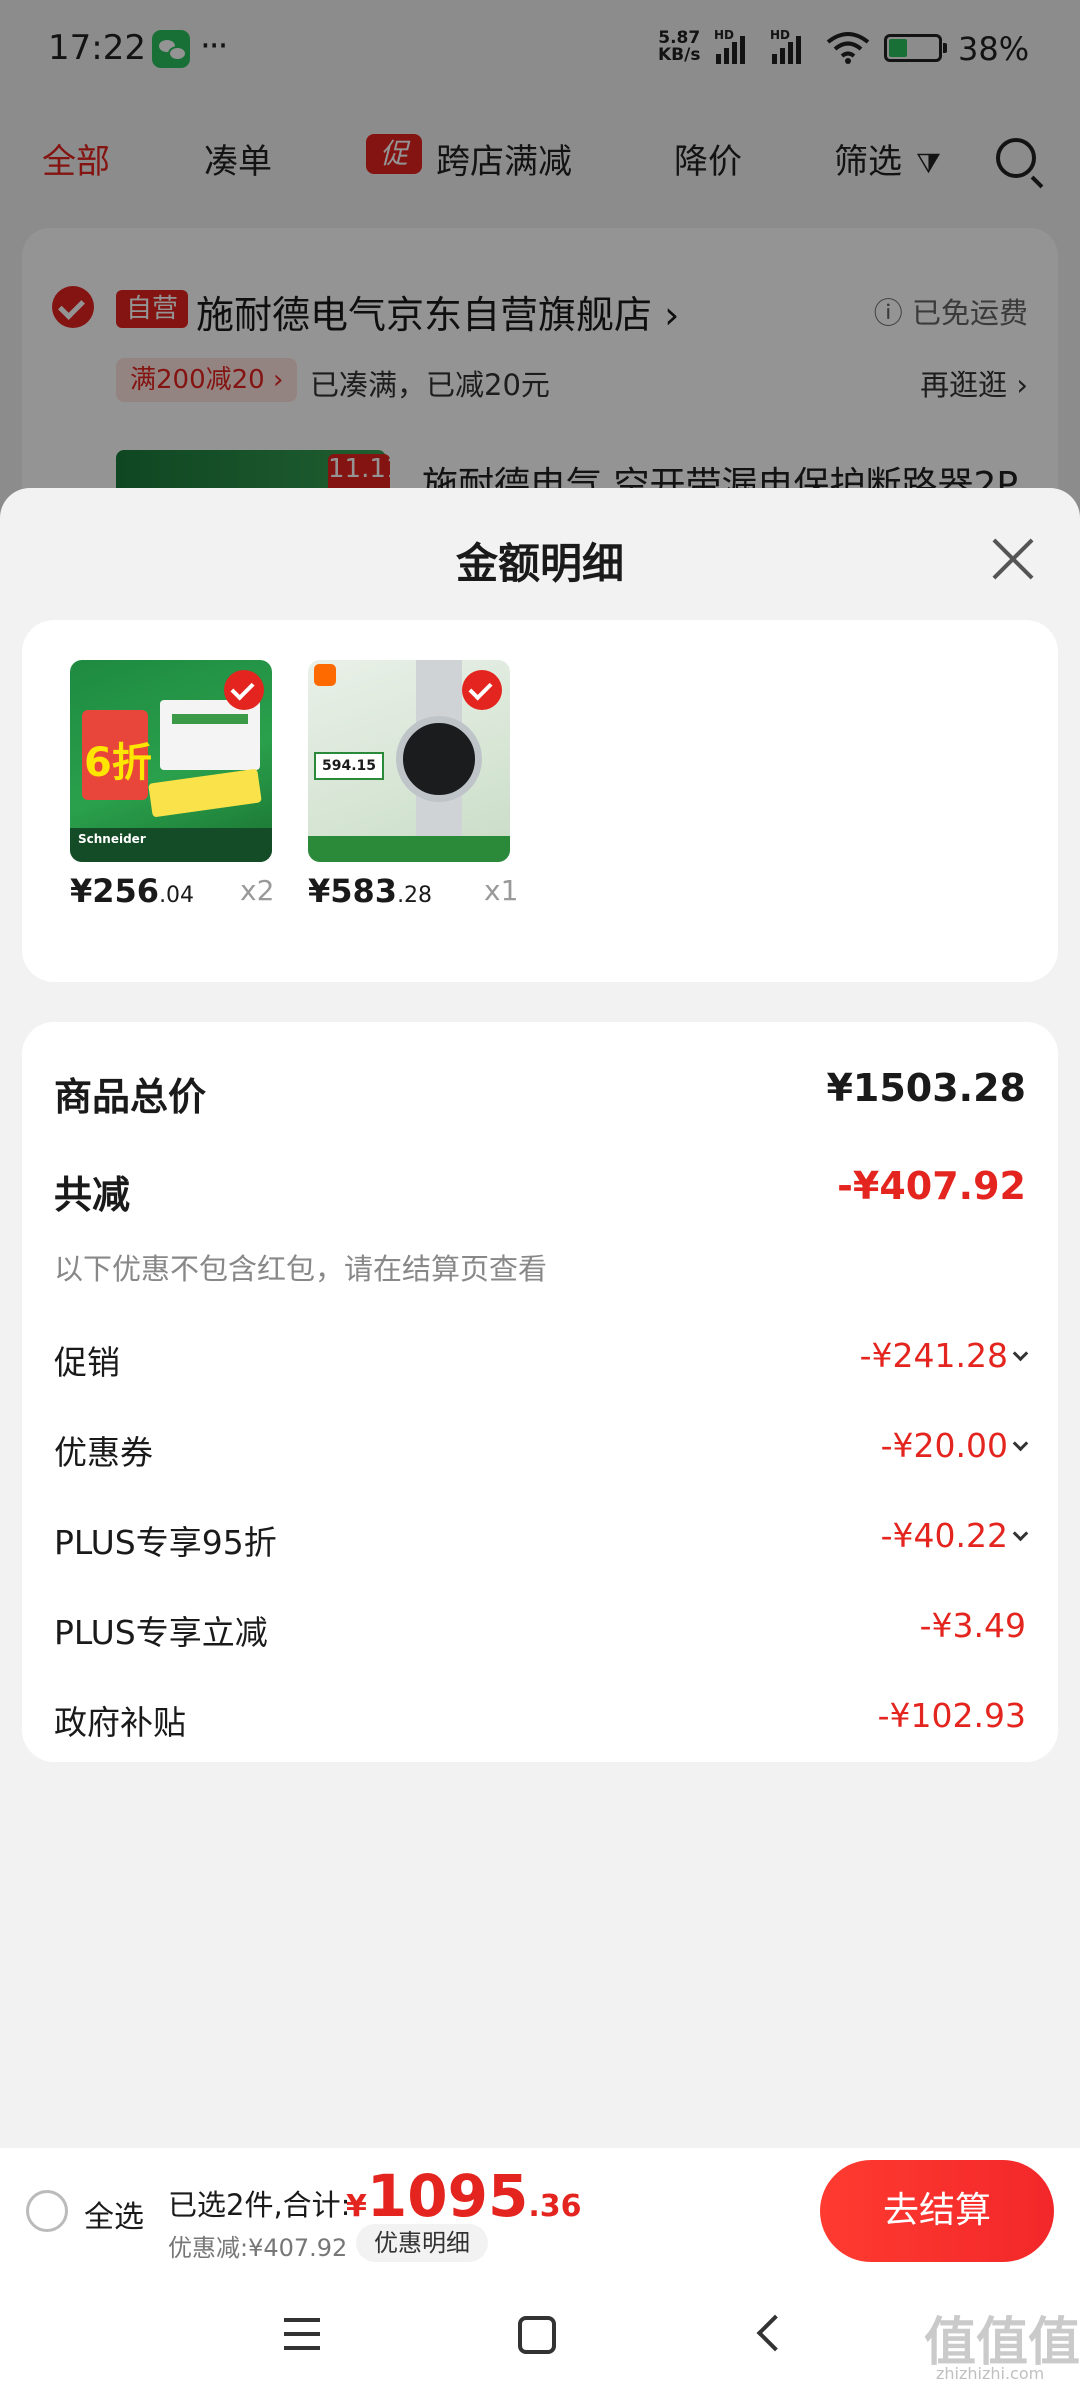  What do you see at coordinates (422, 2243) in the screenshot?
I see `discount-detail-button: 优惠明细` at bounding box center [422, 2243].